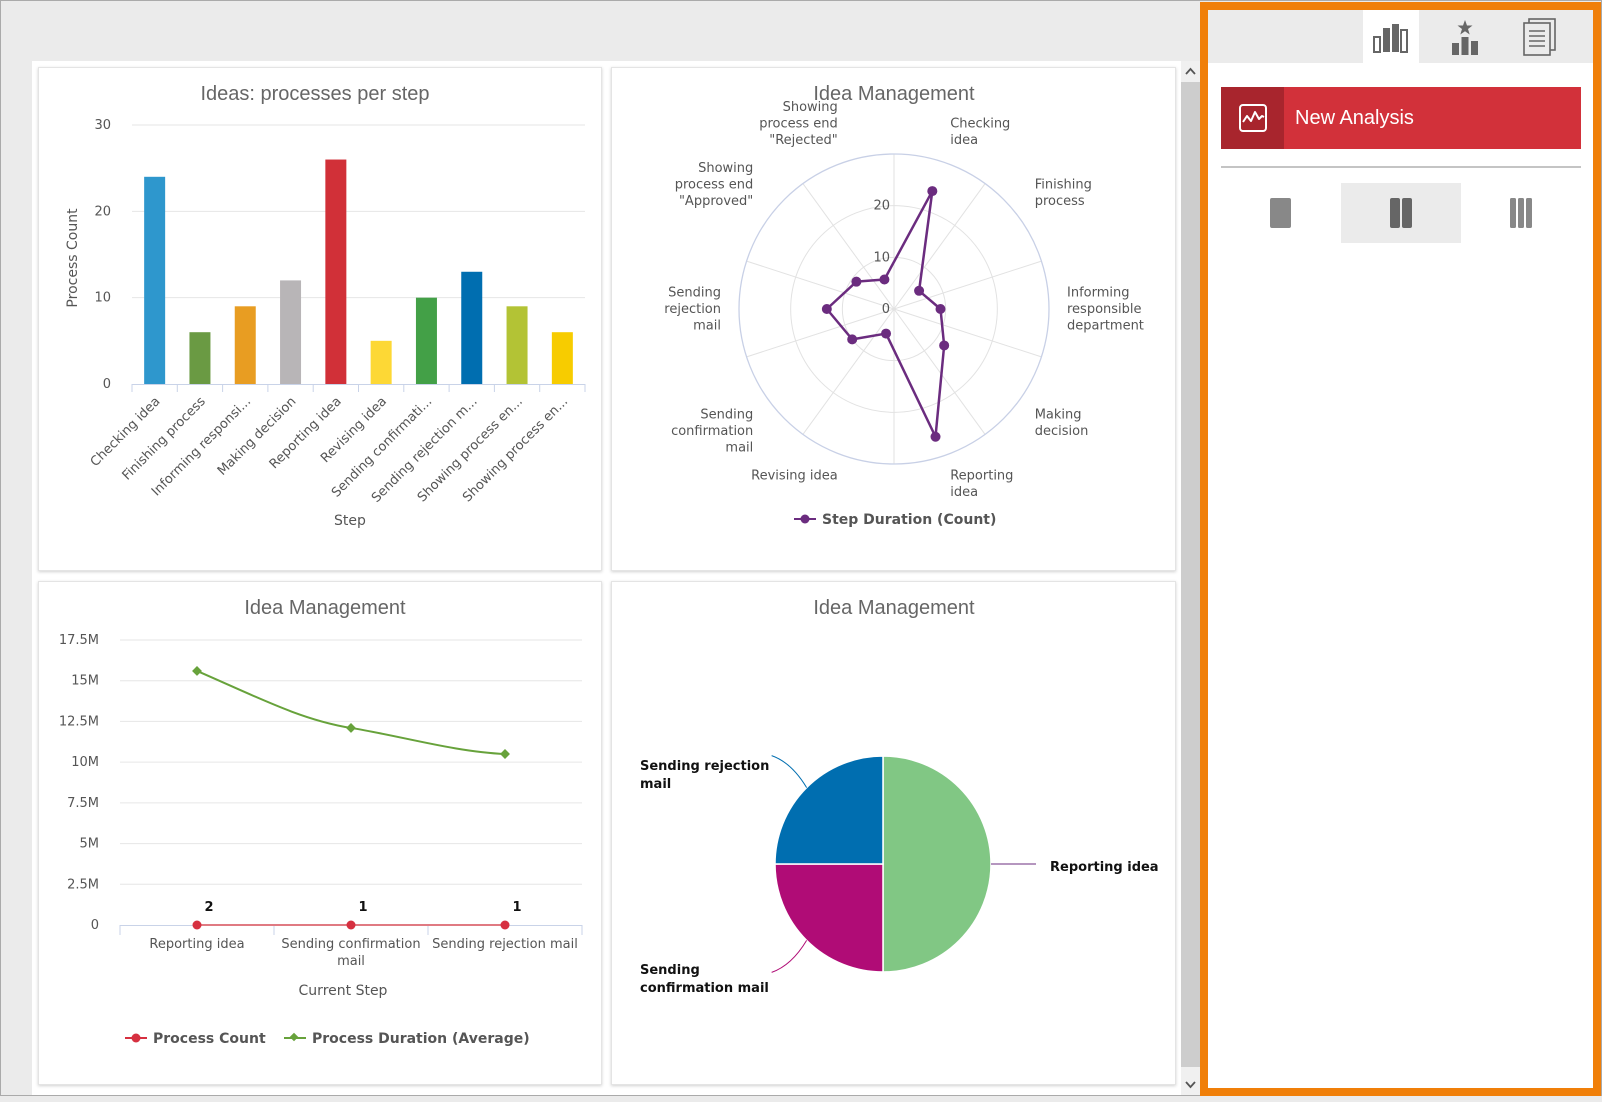 Image resolution: width=1602 pixels, height=1102 pixels. Describe the element at coordinates (692, 309) in the screenshot. I see `radar-category-label: Sending rejection mail` at that location.